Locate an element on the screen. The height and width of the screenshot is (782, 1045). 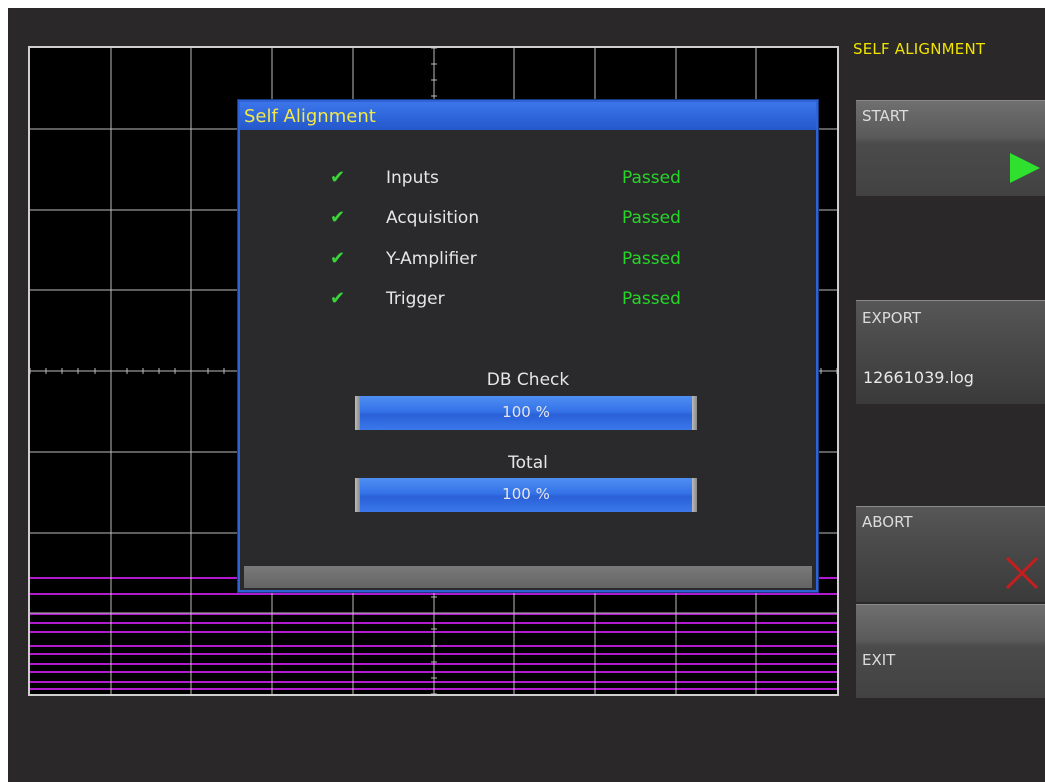
check-row-y-amplifier: ✔ Y-Amplifier Passed is located at coordinates (528, 259).